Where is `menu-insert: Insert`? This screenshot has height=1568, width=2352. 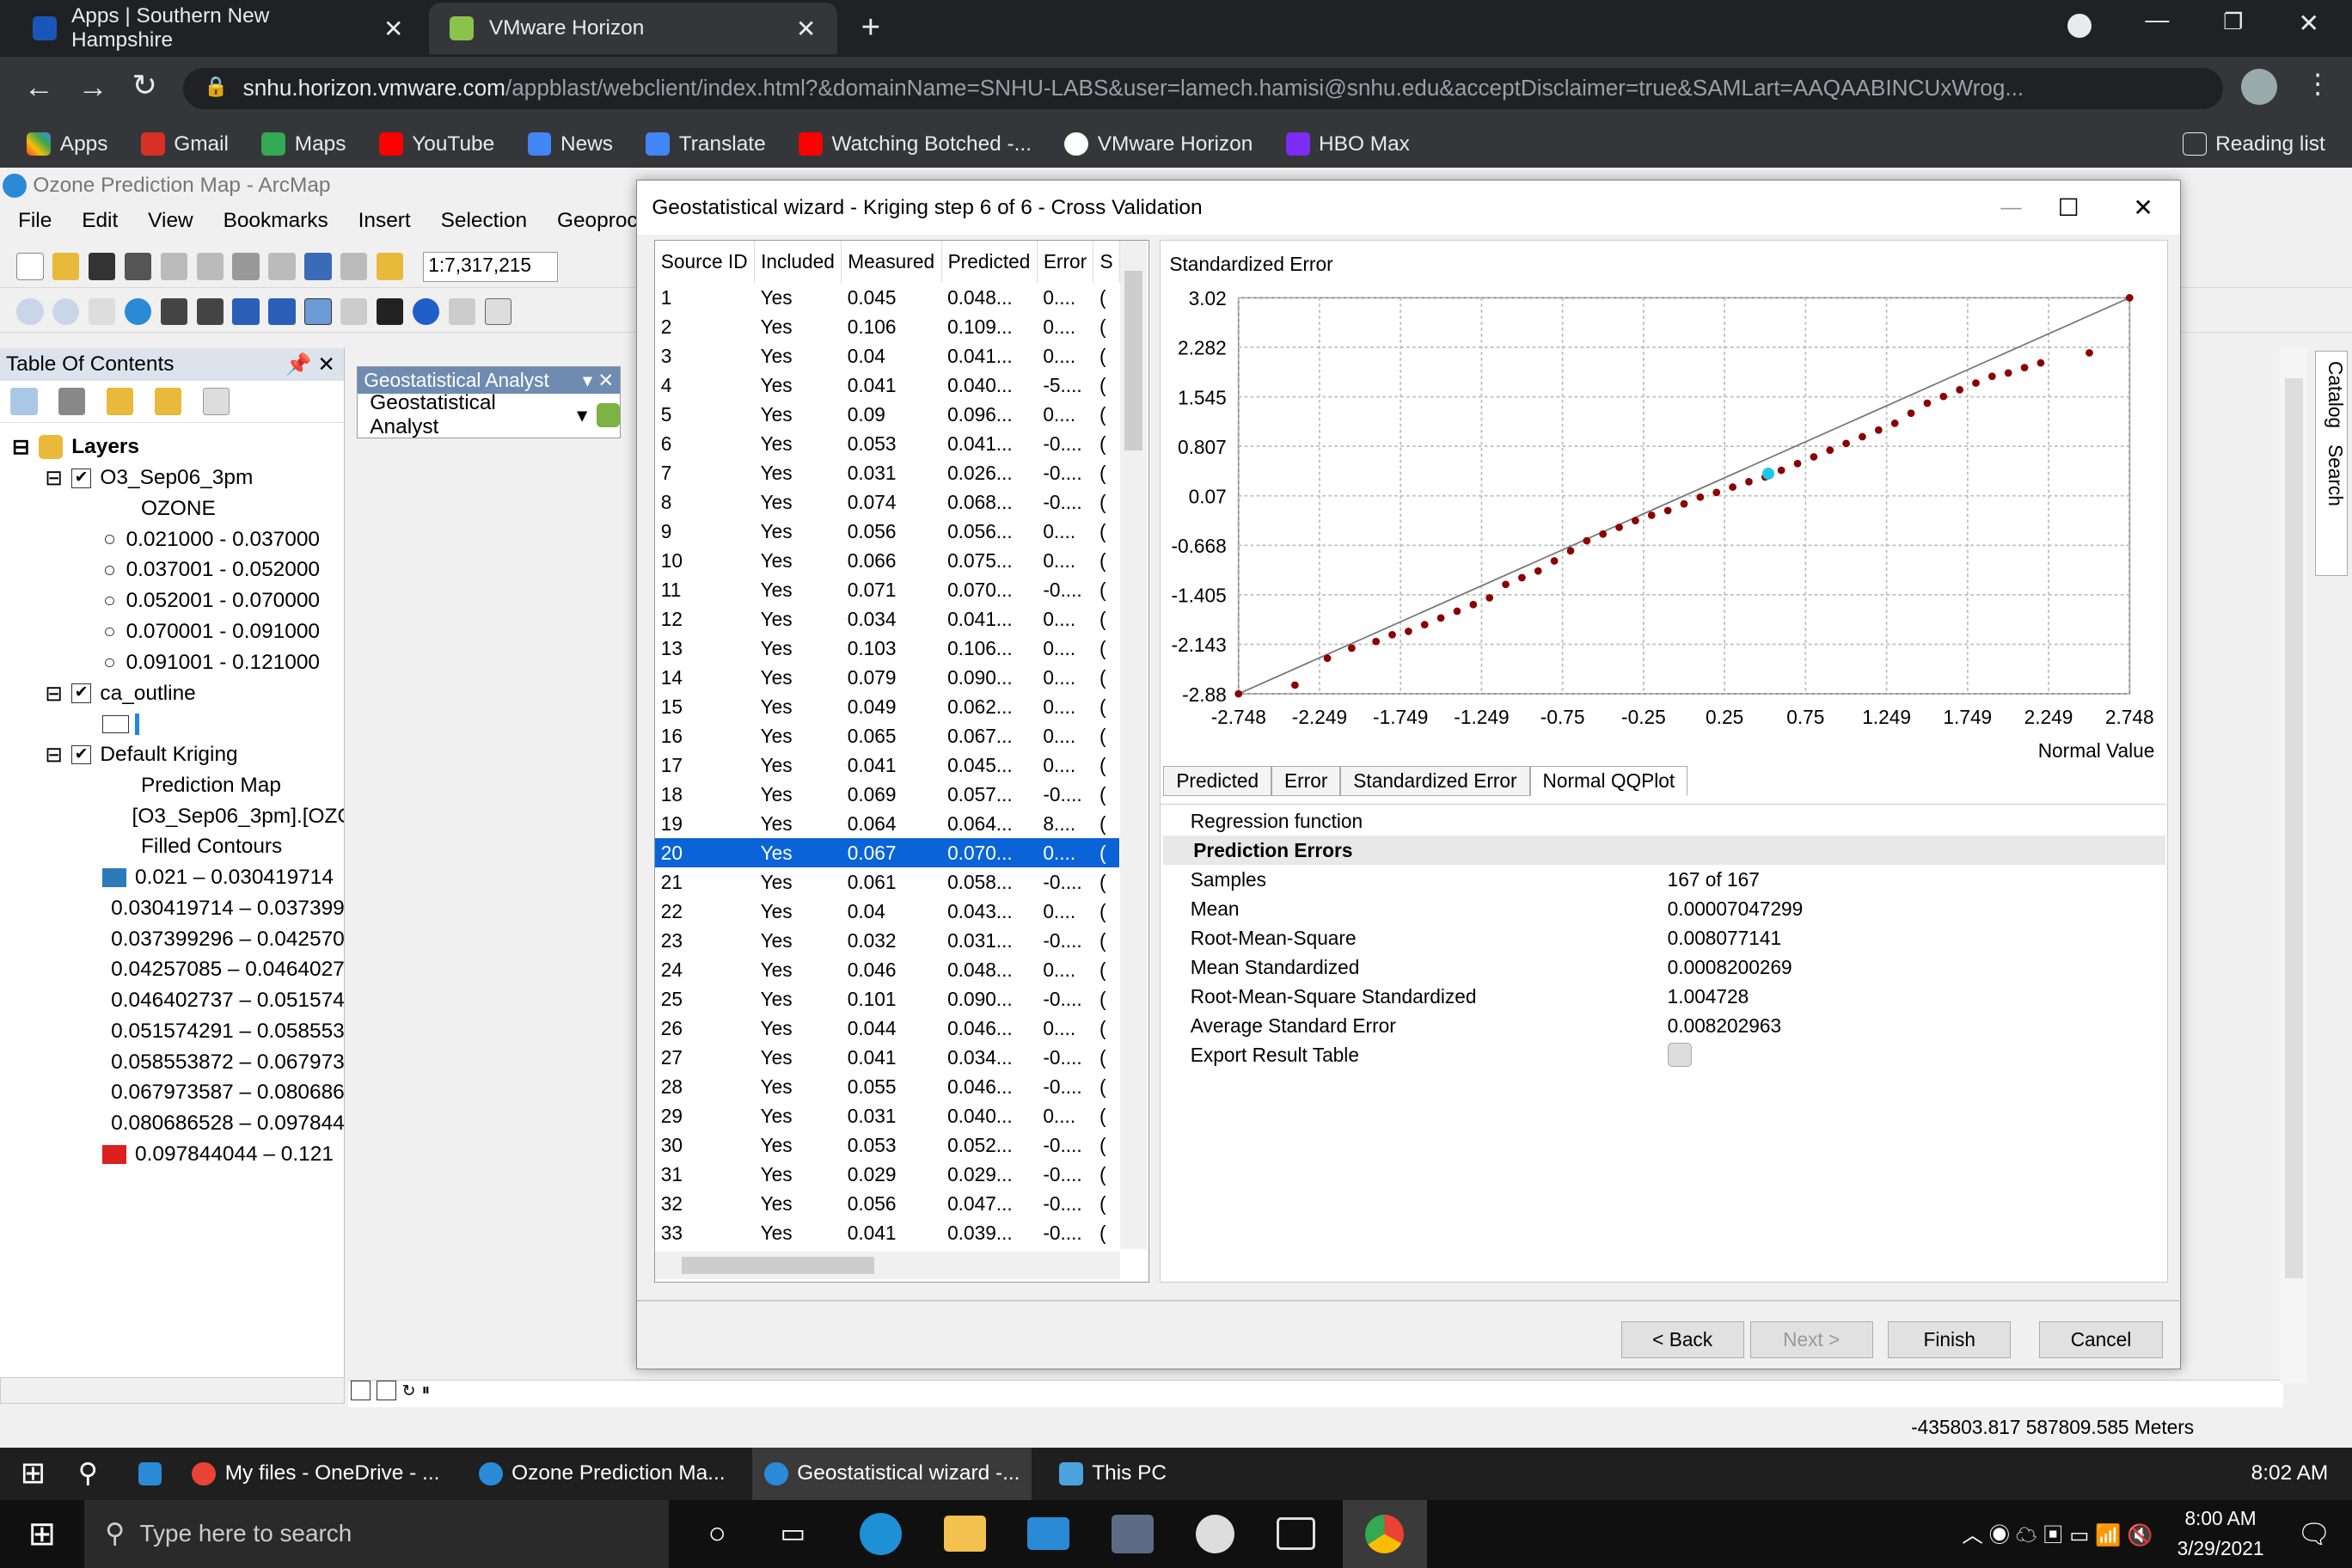 menu-insert: Insert is located at coordinates (384, 221).